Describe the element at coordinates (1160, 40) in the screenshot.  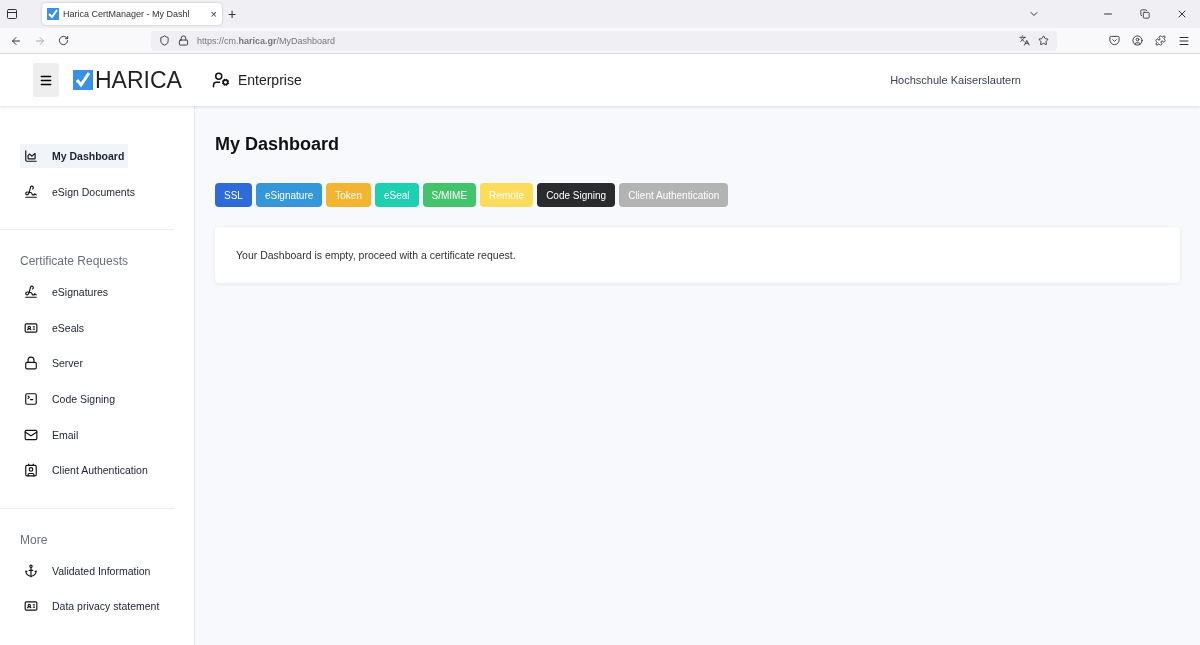
I see `extensions-icon` at that location.